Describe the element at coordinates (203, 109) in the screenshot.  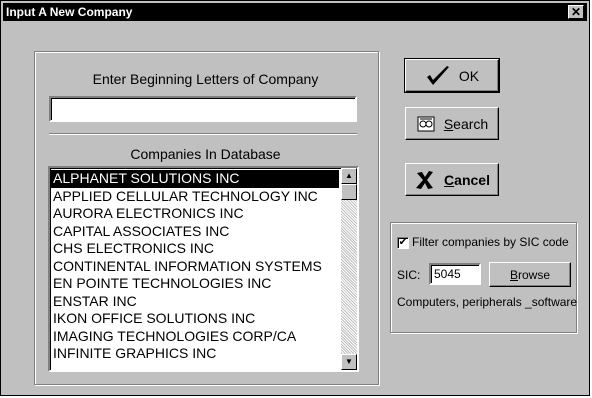
I see `company-search-input` at that location.